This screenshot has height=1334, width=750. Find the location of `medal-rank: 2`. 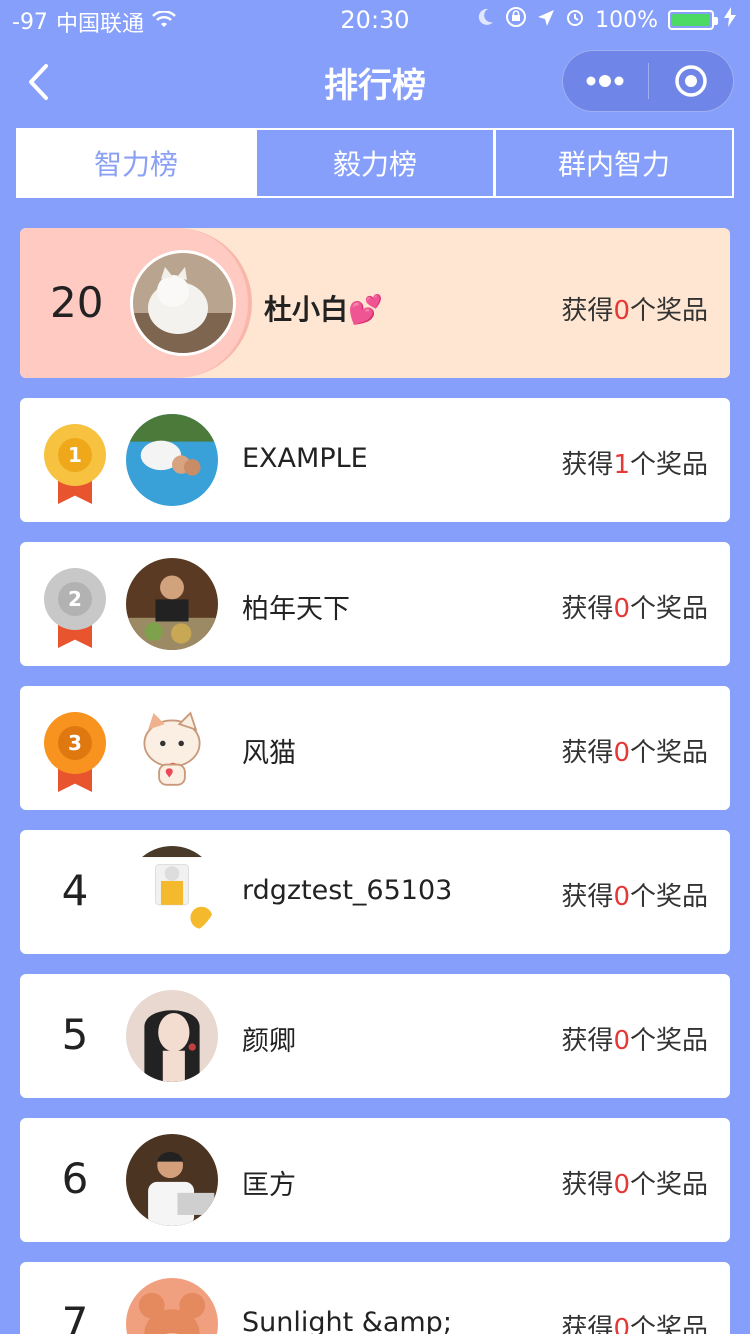

medal-rank: 2 is located at coordinates (75, 599).